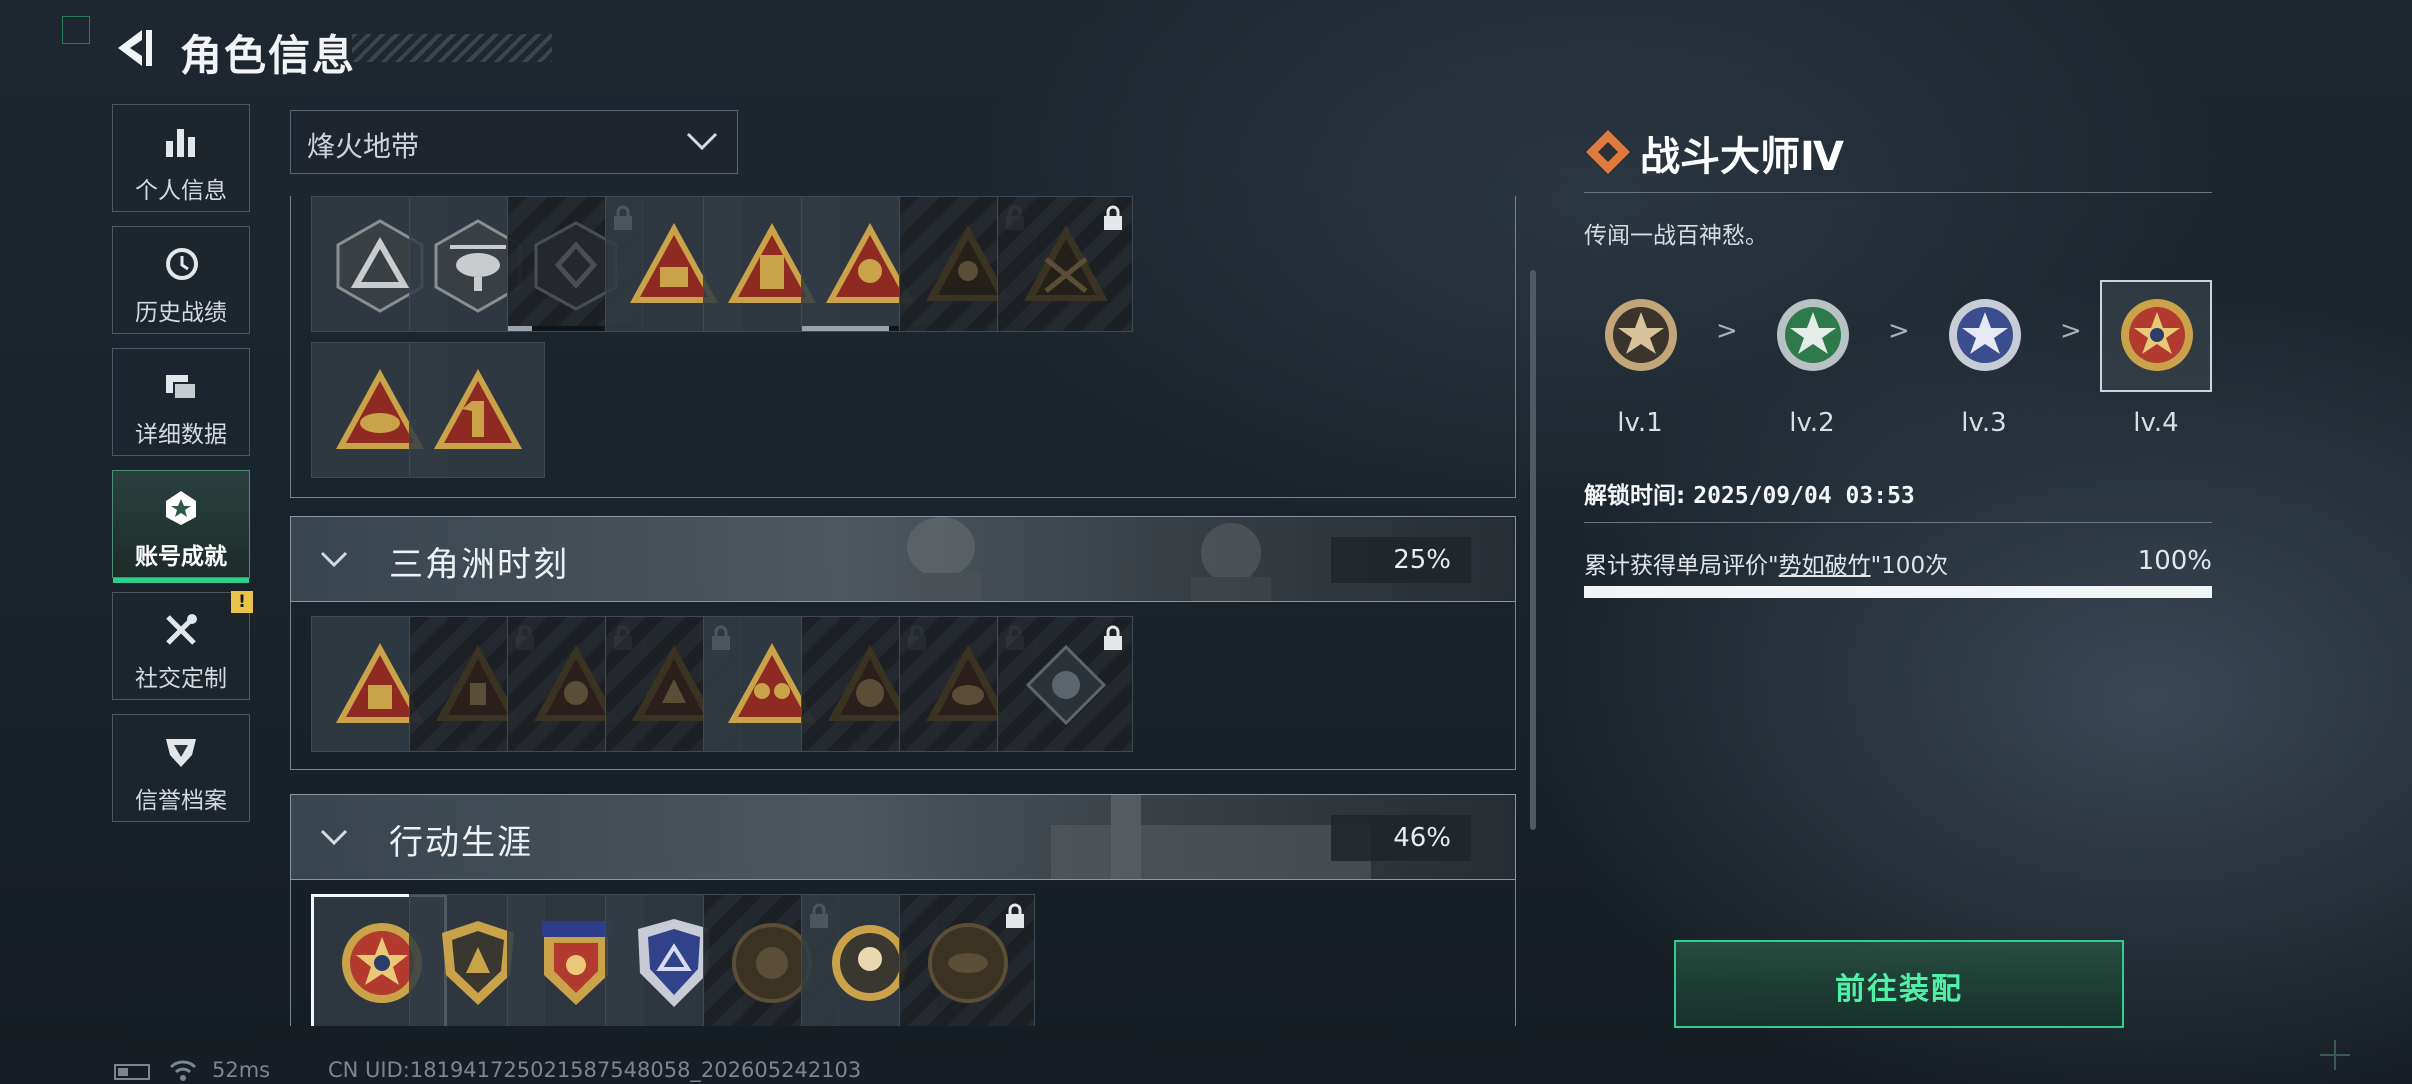 The height and width of the screenshot is (1084, 2412). Describe the element at coordinates (2157, 335) in the screenshot. I see `level-4-badge-icon` at that location.